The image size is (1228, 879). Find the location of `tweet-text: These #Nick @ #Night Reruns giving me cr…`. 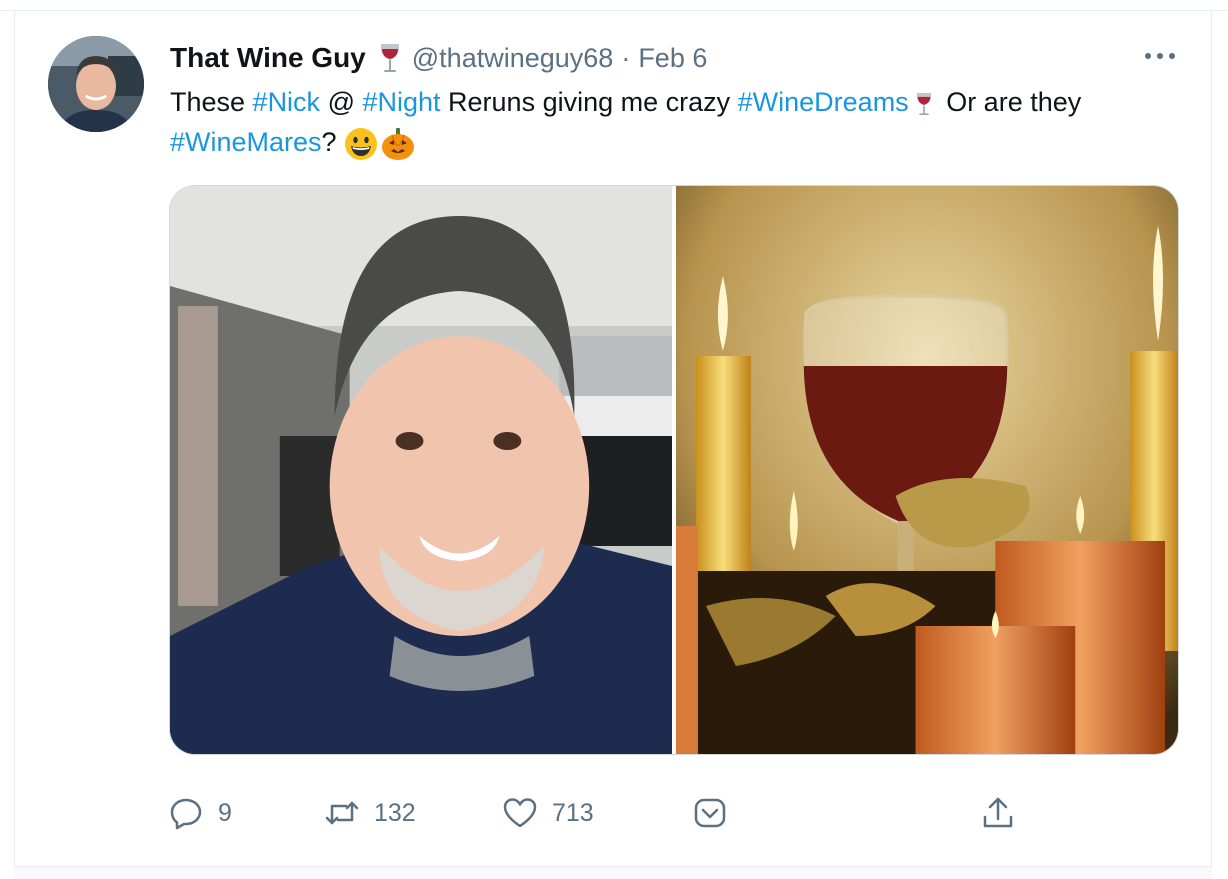

tweet-text: These #Nick @ #Night Reruns giving me cr… is located at coordinates (670, 122).